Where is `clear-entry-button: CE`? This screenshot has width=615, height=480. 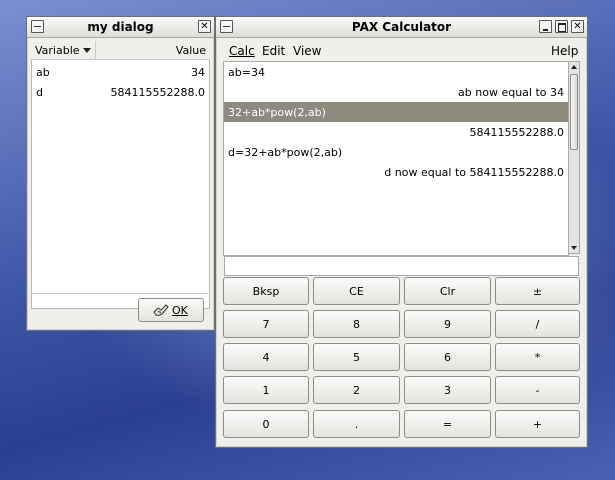 clear-entry-button: CE is located at coordinates (356, 291).